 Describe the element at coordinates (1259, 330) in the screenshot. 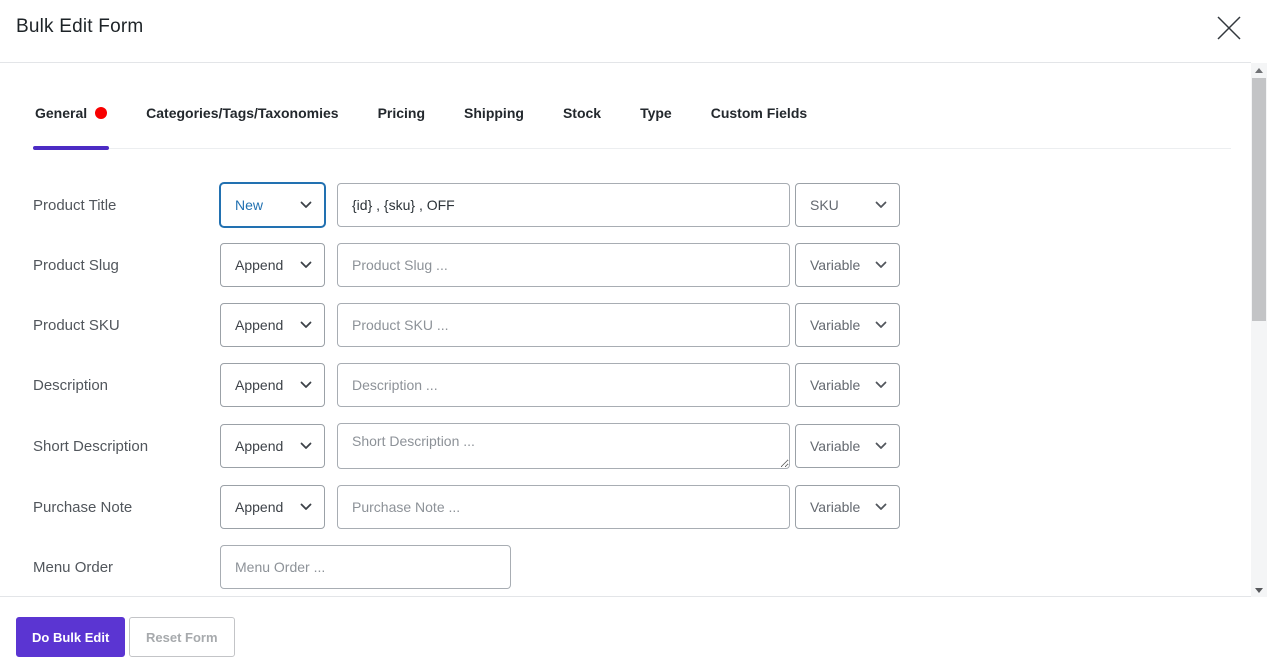

I see `scrollbar` at that location.